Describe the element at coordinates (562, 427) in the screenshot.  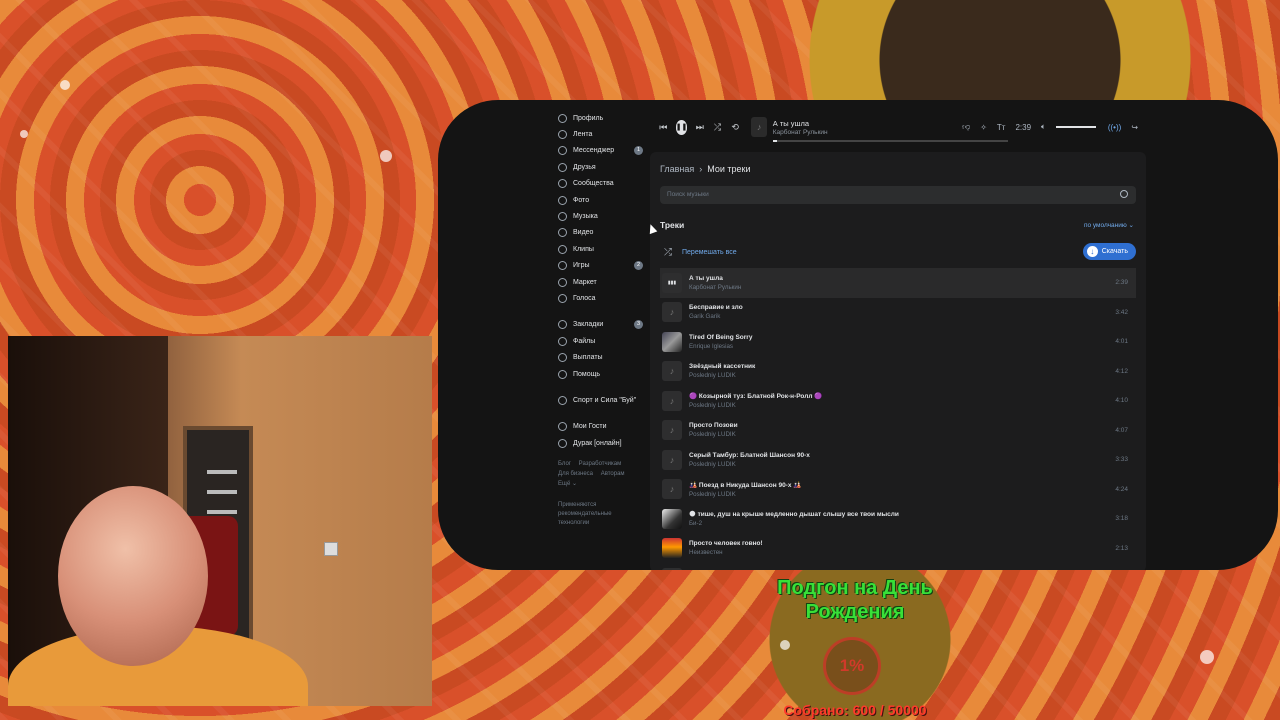
I see `app-icon` at that location.